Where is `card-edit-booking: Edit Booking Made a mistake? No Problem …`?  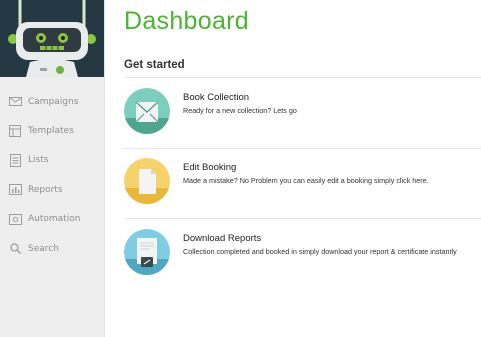 card-edit-booking: Edit Booking Made a mistake? No Problem … is located at coordinates (302, 186).